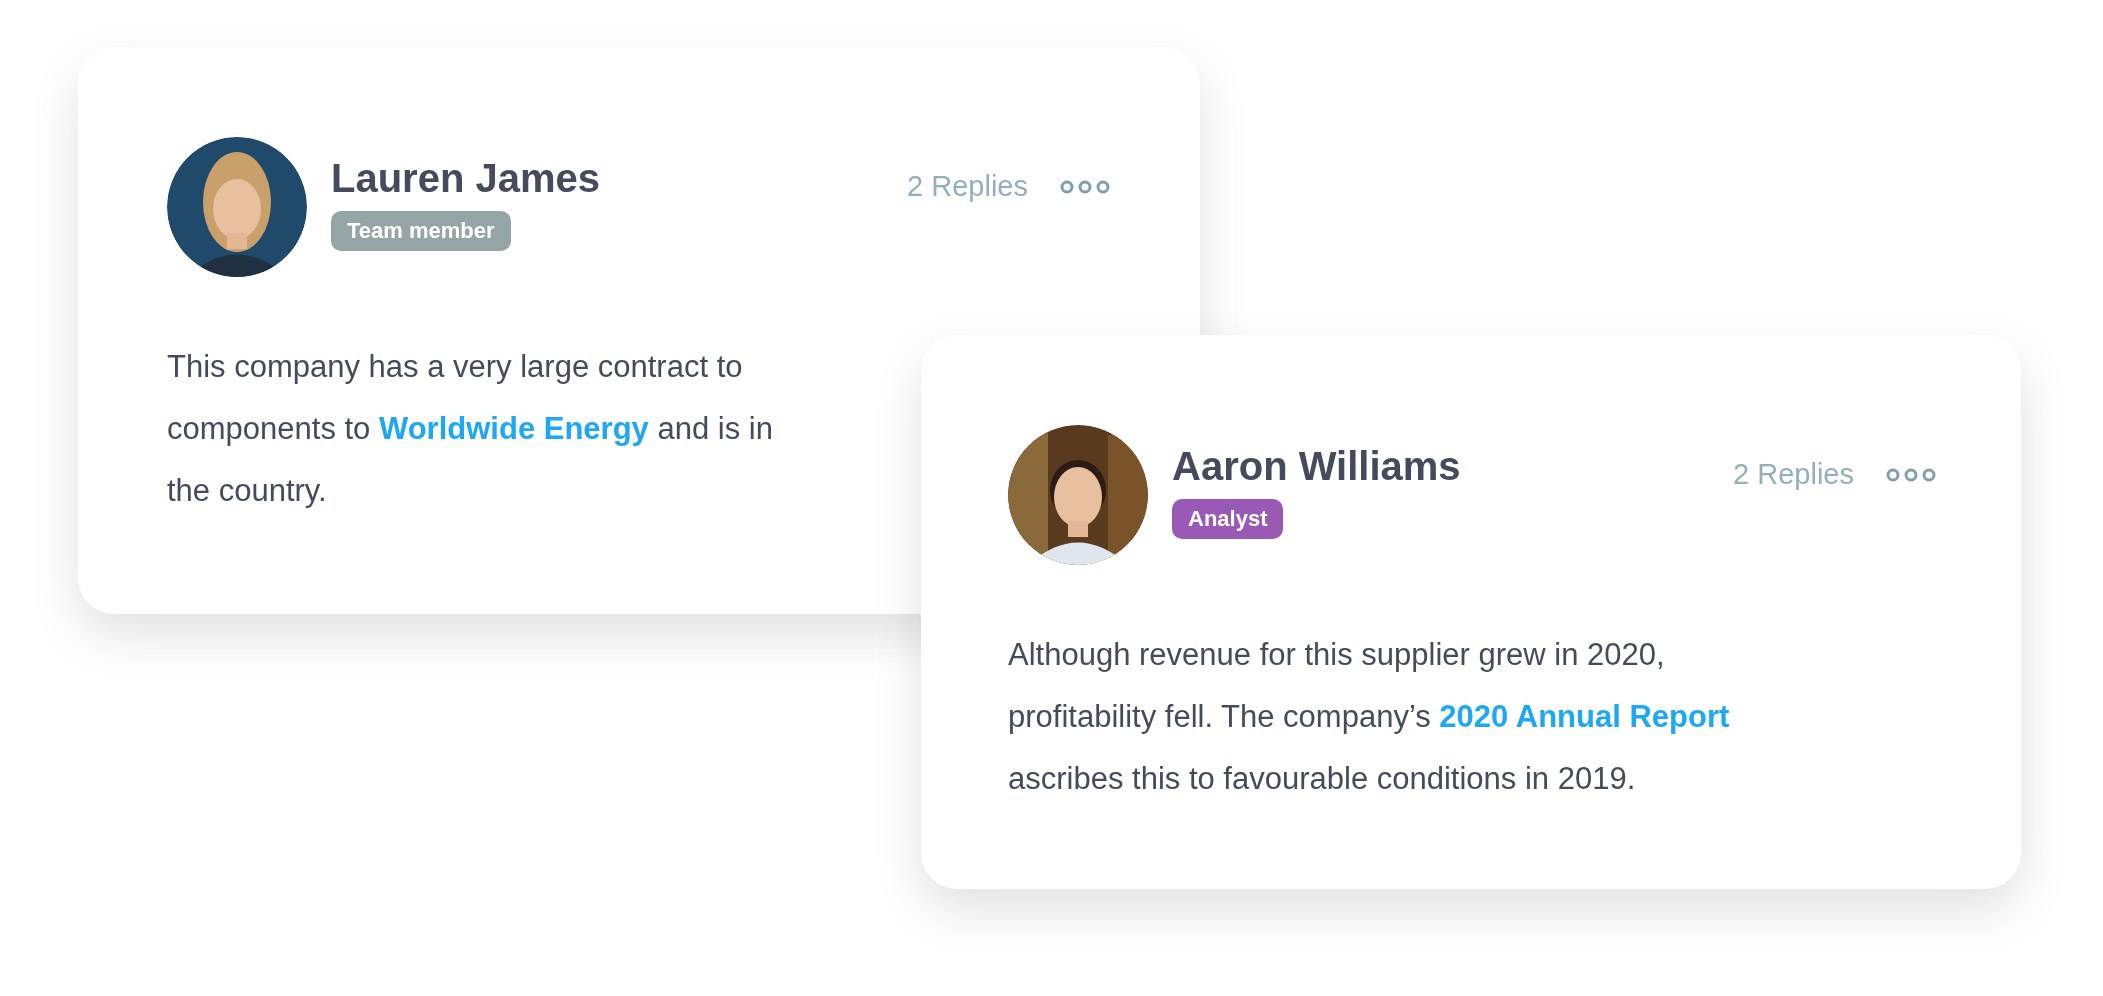 This screenshot has width=2103, height=996. What do you see at coordinates (1228, 519) in the screenshot?
I see `role-tag: Analyst` at bounding box center [1228, 519].